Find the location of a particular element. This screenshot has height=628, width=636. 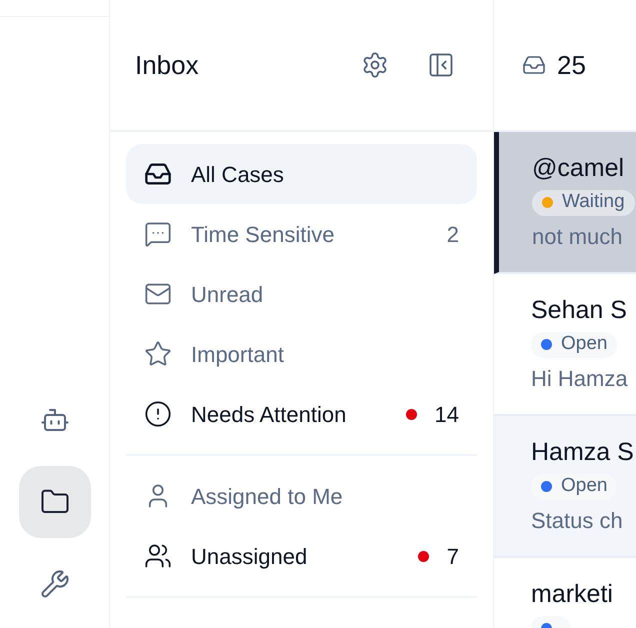

wrench-icon is located at coordinates (55, 584).